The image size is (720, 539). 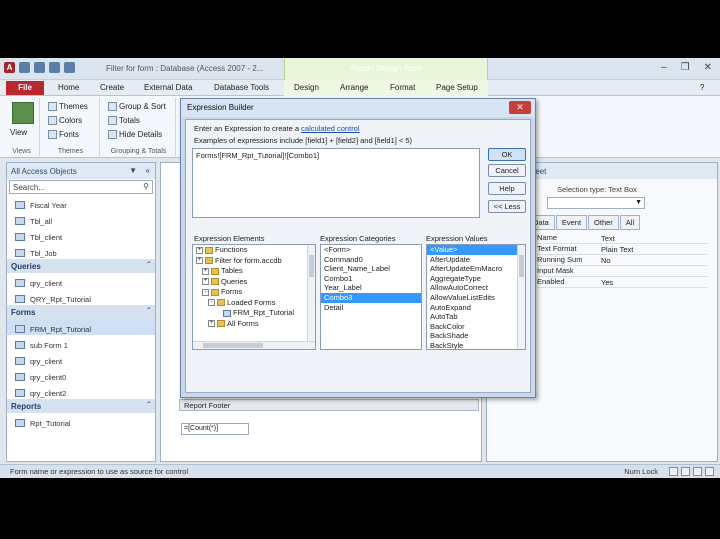 What do you see at coordinates (9, 67) in the screenshot?
I see `access-app-icon: A` at bounding box center [9, 67].